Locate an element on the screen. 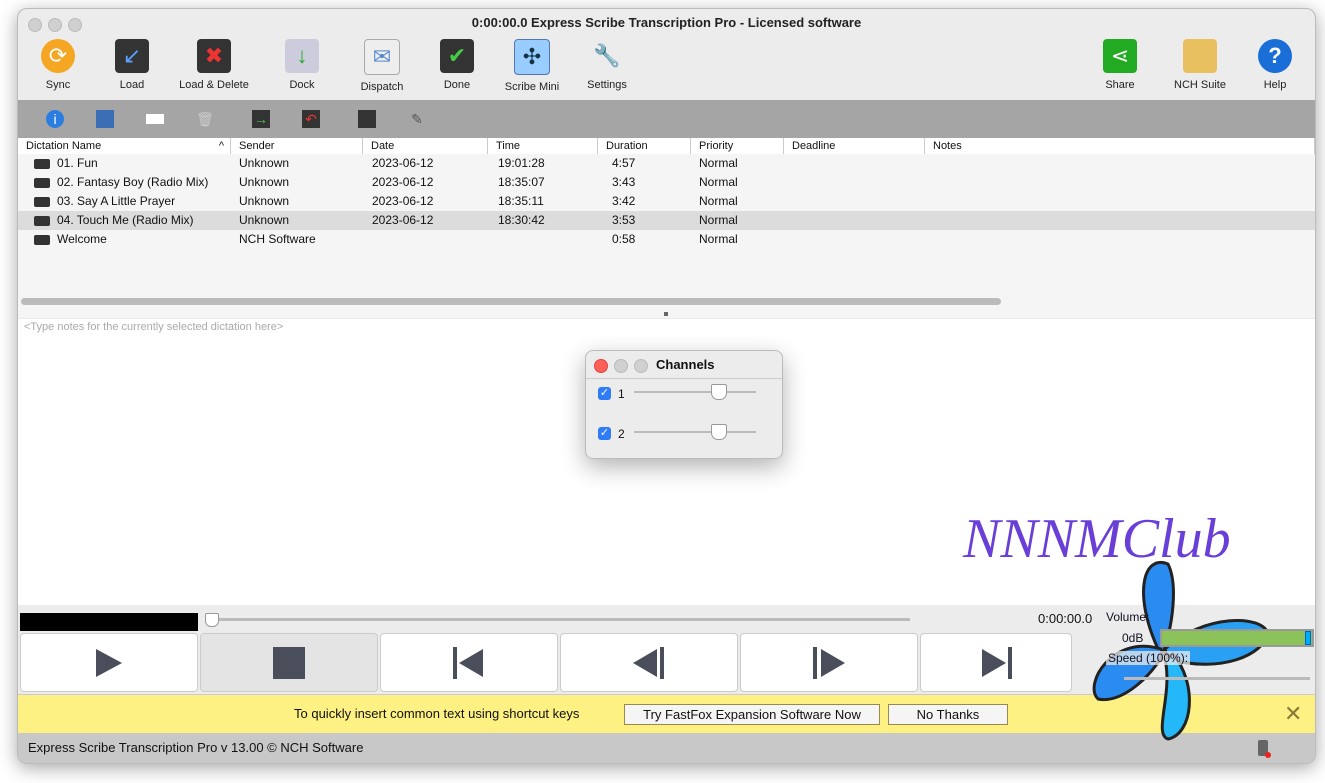  speed-slider is located at coordinates (1217, 678).